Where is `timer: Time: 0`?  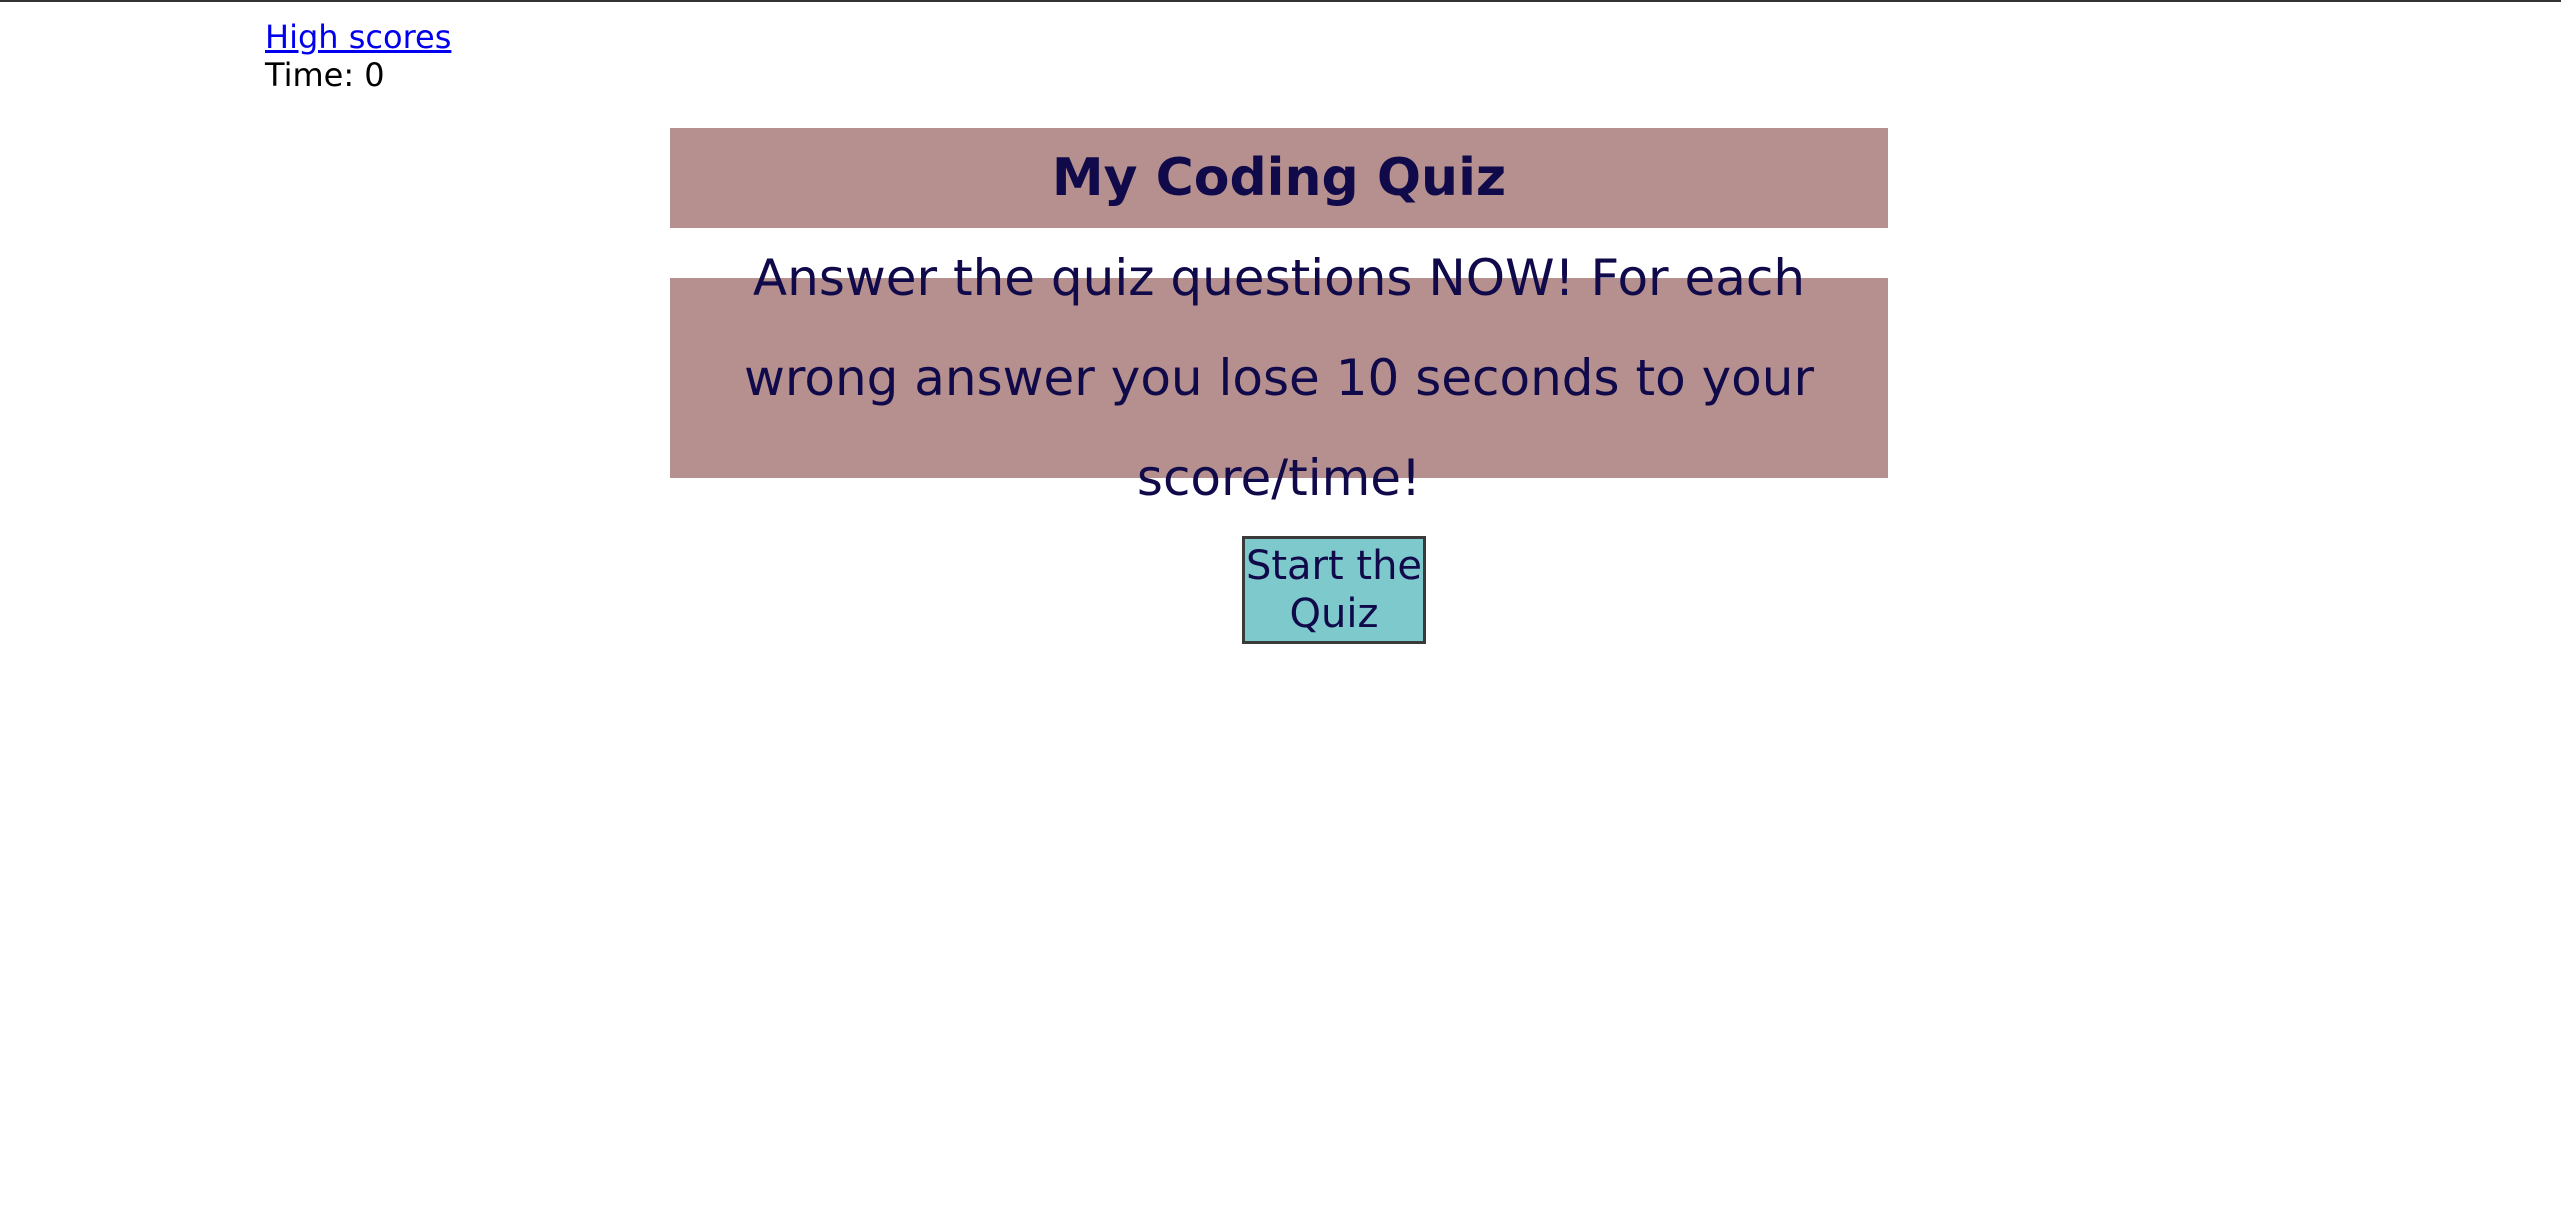 timer: Time: 0 is located at coordinates (358, 75).